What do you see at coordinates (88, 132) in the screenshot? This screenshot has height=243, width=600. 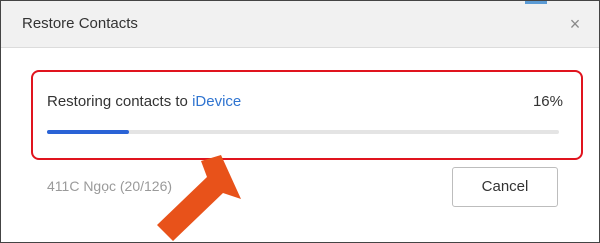 I see `progress-bar-fill` at bounding box center [88, 132].